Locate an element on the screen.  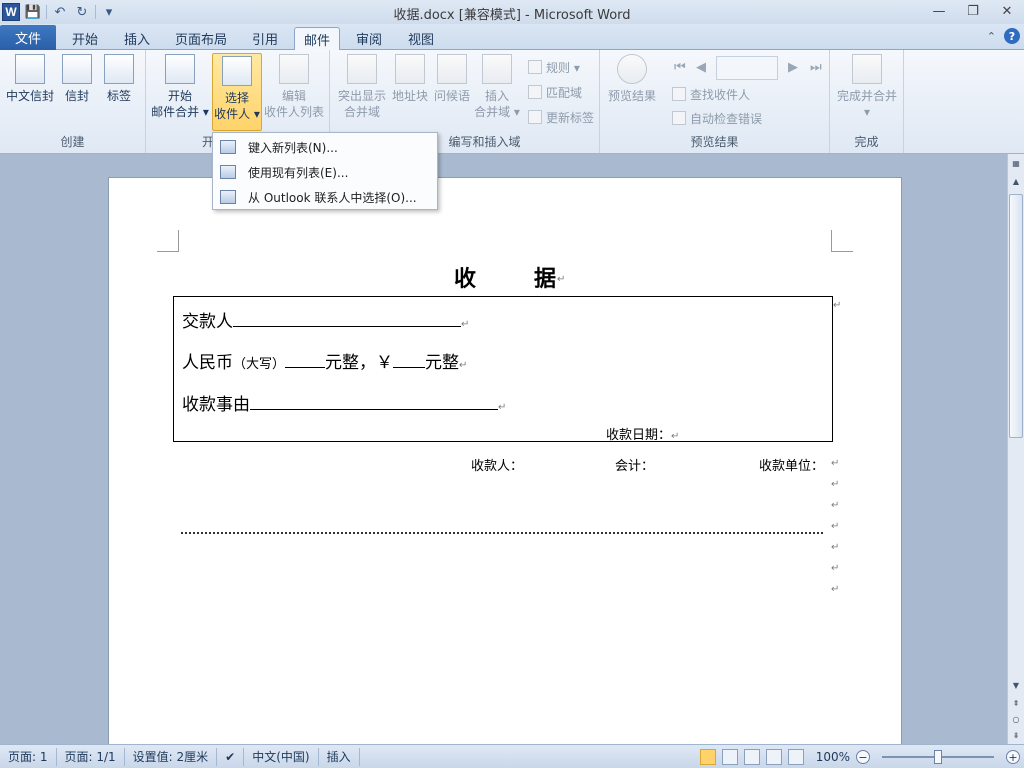
tab-mailings: 邮件 is located at coordinates (317, 39).